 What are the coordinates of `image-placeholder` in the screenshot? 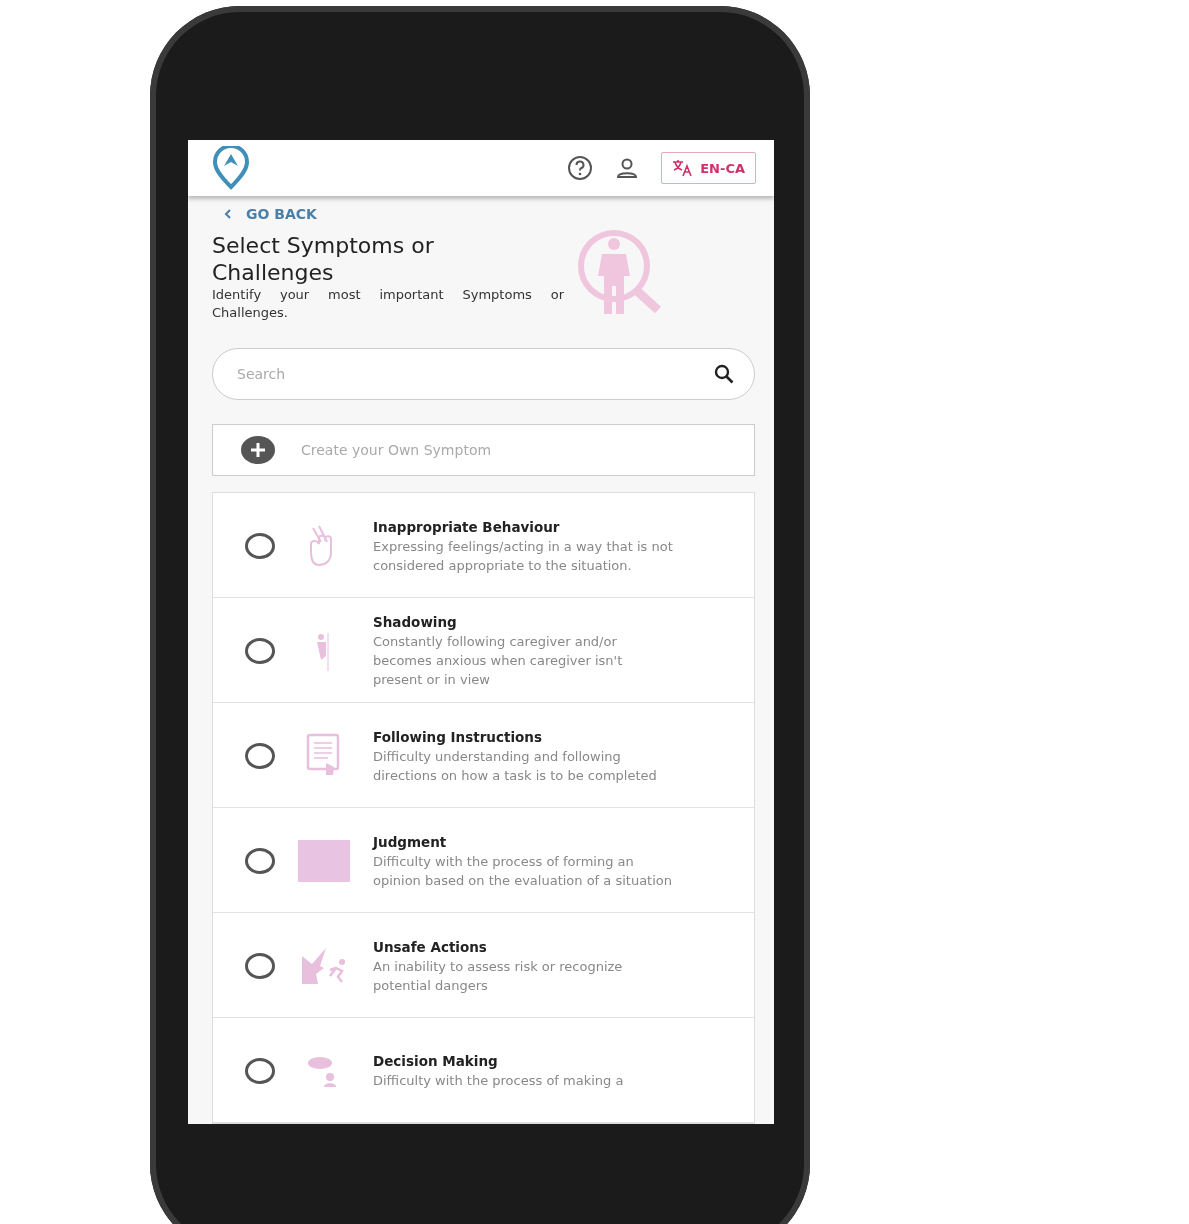 It's located at (324, 861).